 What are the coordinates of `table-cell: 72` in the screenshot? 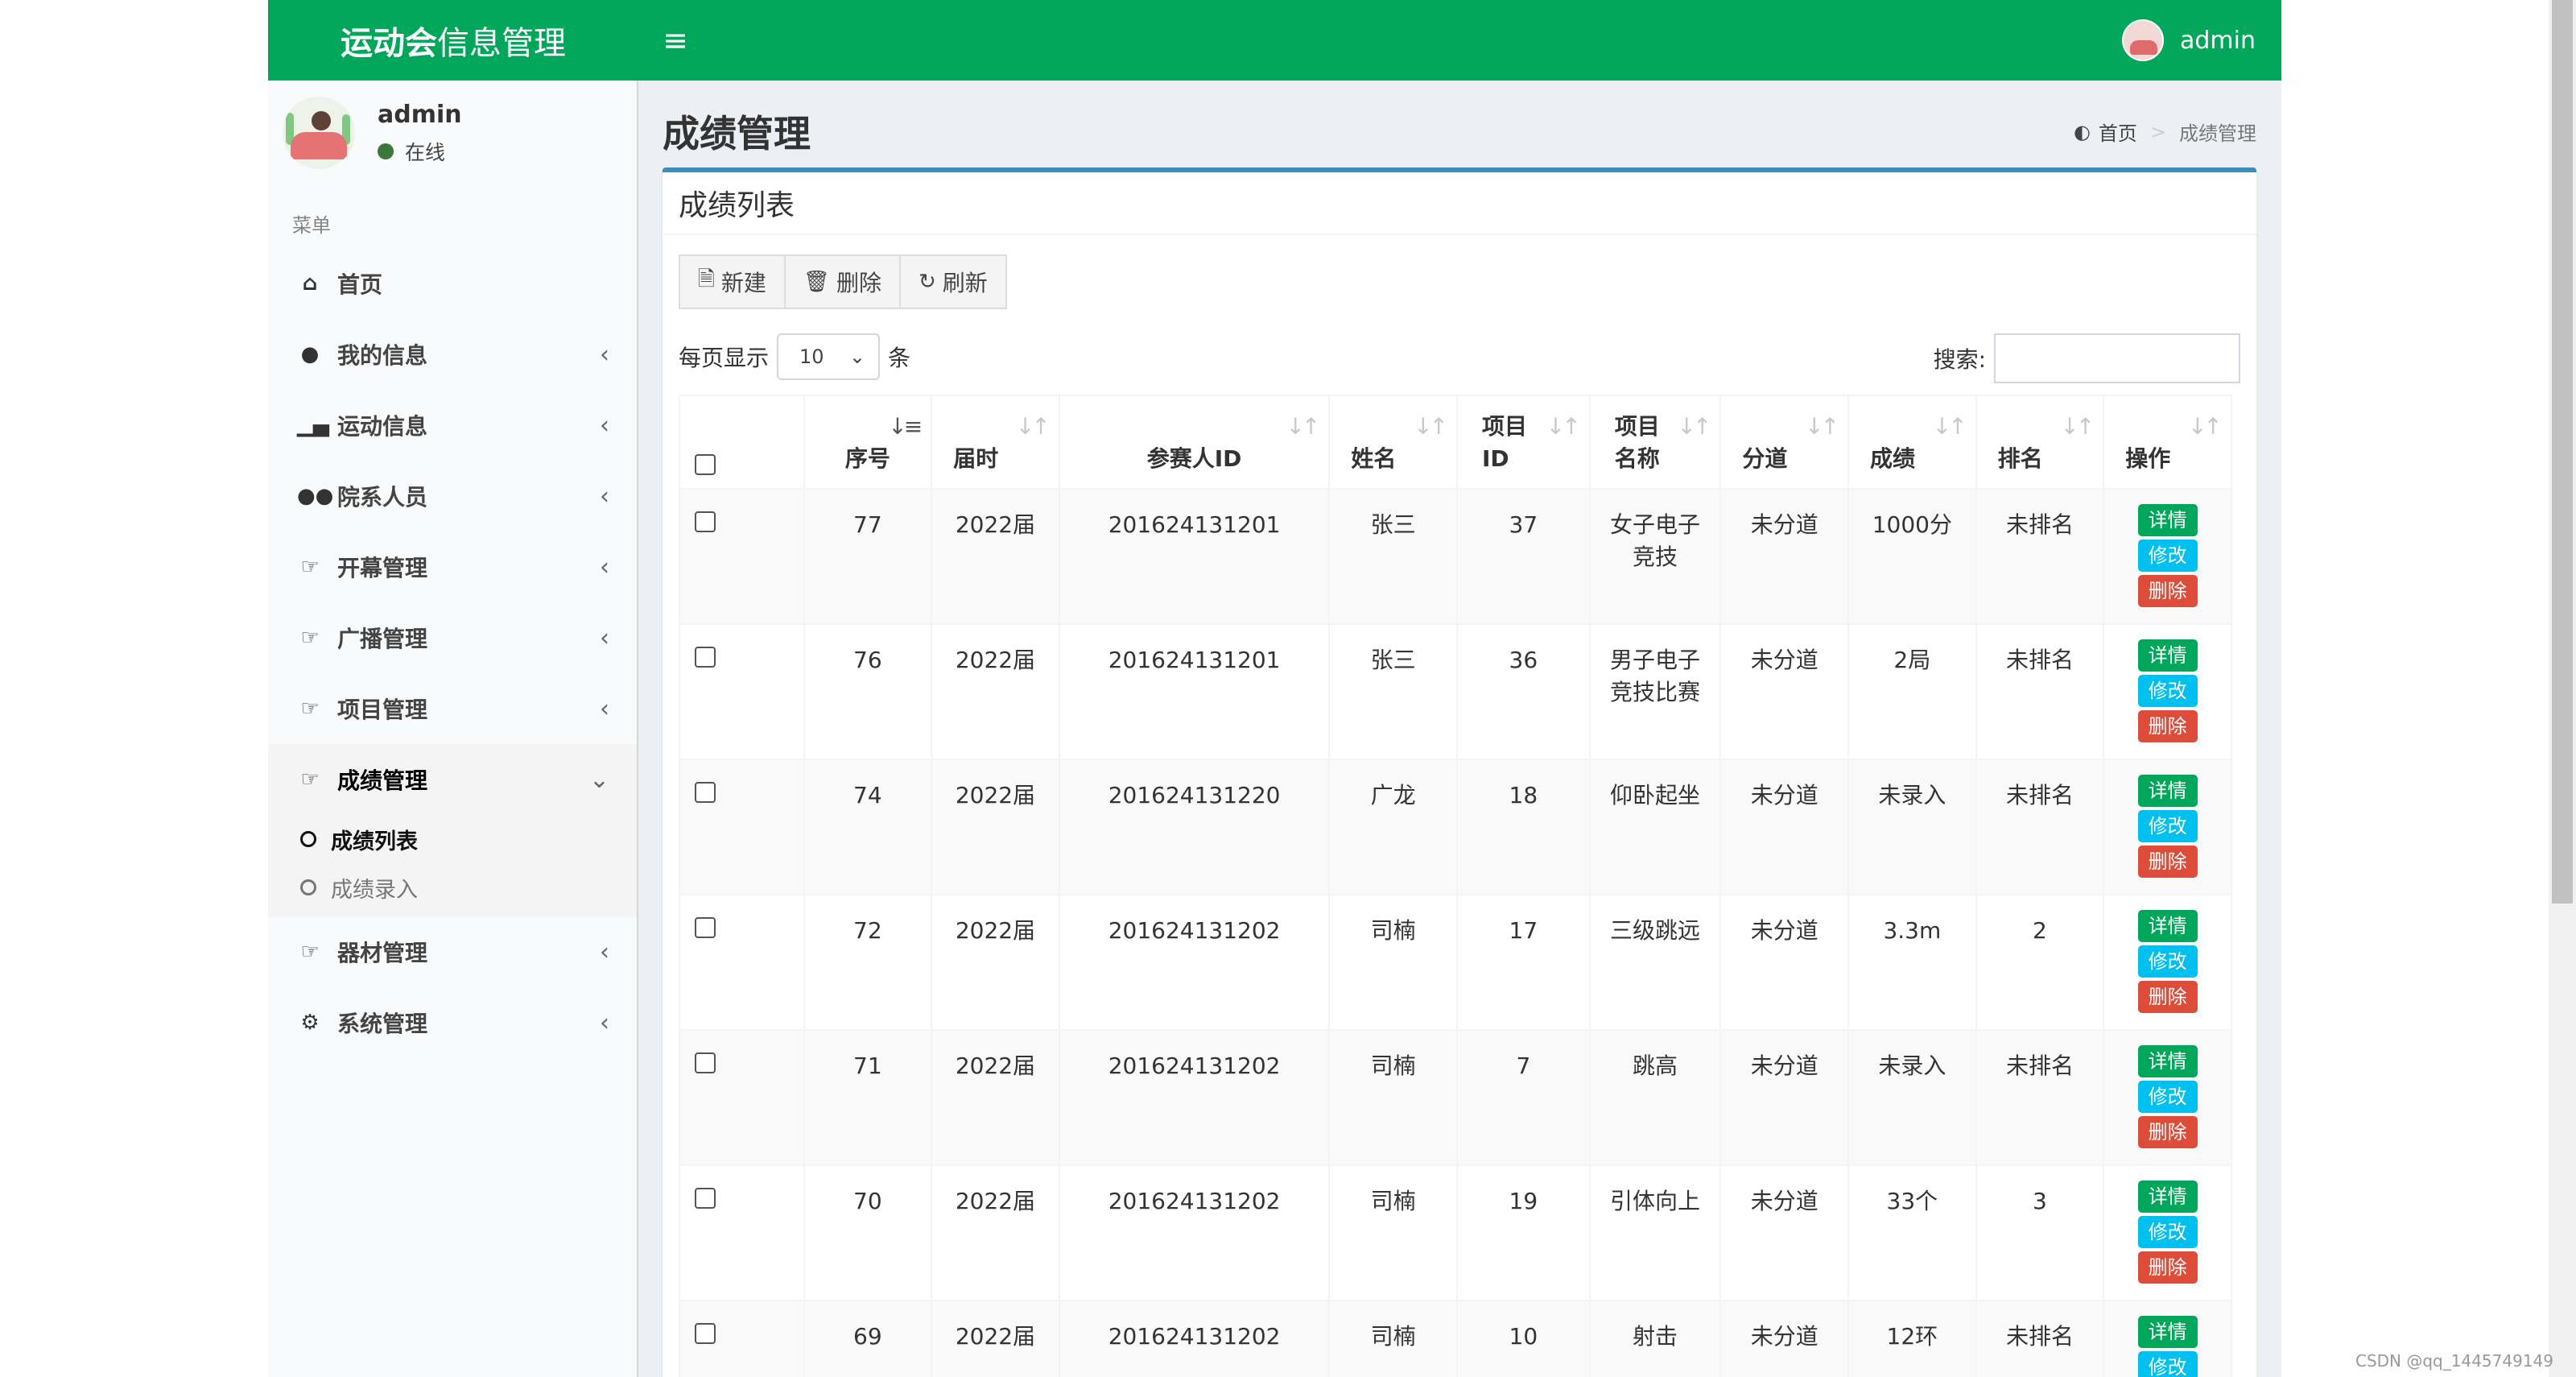 It's located at (868, 962).